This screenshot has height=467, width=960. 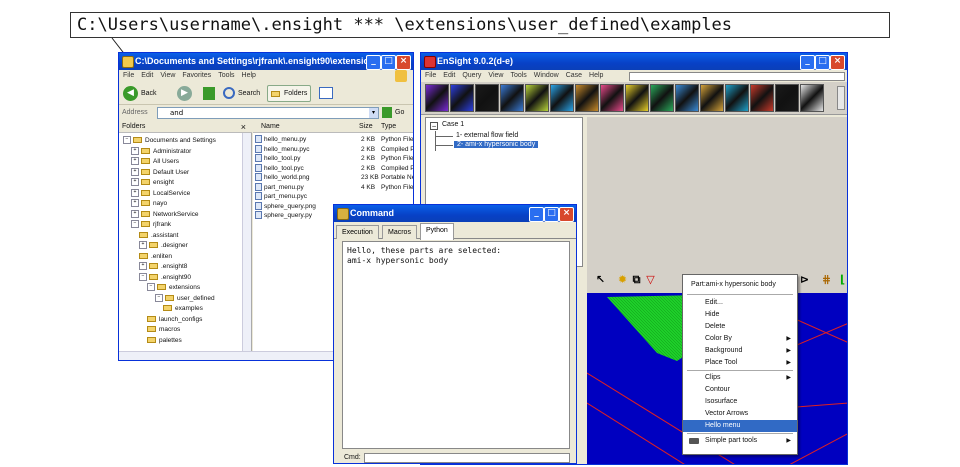 I want to click on part-item-selected: 2- ami-x hypersonic body, so click(x=496, y=144).